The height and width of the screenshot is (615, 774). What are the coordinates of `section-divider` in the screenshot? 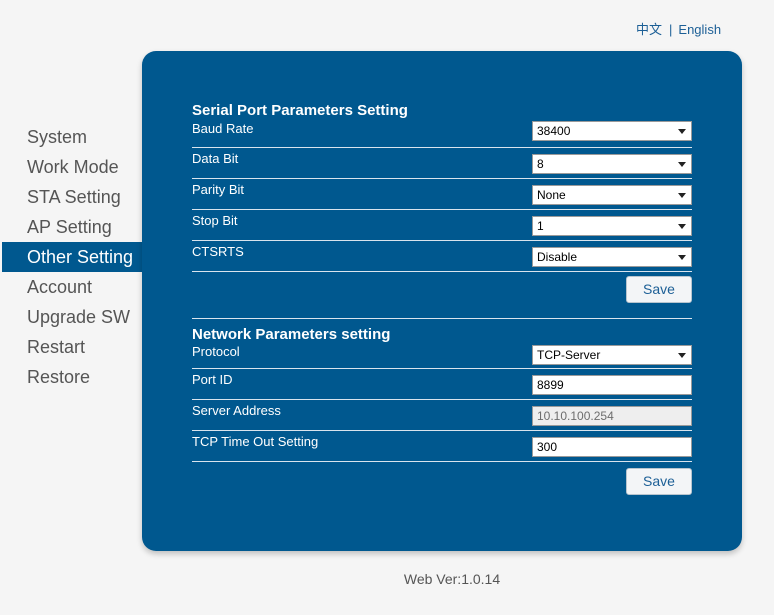 It's located at (442, 318).